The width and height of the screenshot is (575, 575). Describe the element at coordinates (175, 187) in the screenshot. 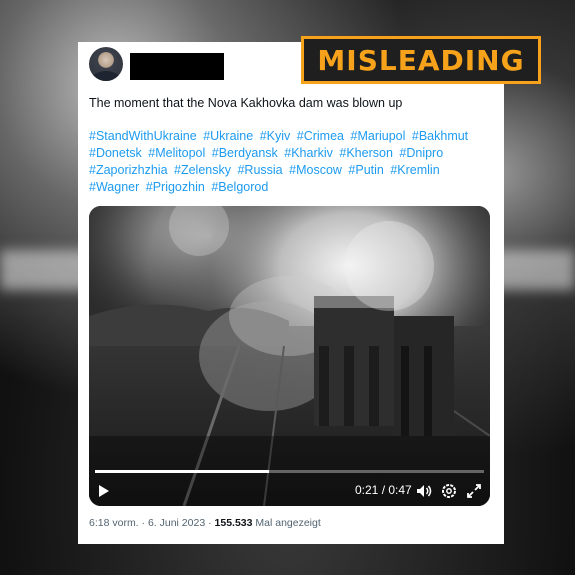

I see `hashtag-link: #Prigozhin` at that location.